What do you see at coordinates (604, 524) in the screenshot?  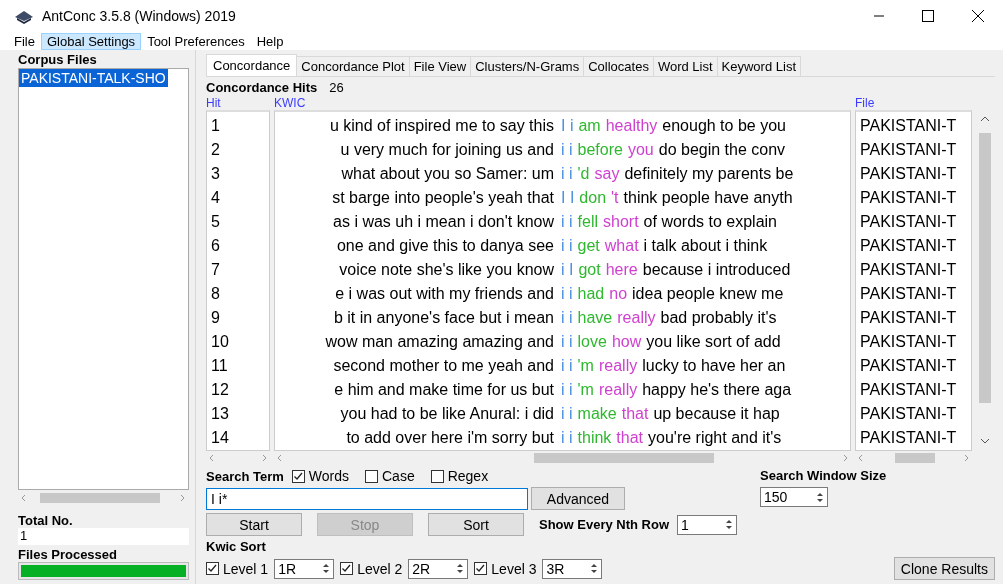 I see `nth-row-label: Show Every Nth Row` at bounding box center [604, 524].